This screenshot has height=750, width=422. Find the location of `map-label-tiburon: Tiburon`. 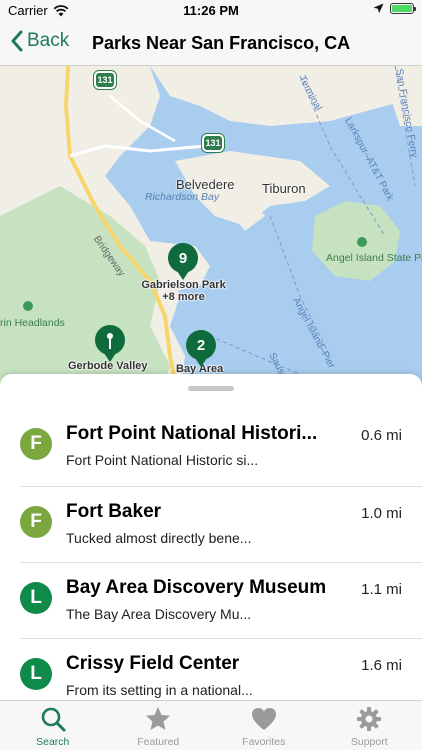

map-label-tiburon: Tiburon is located at coordinates (284, 188).